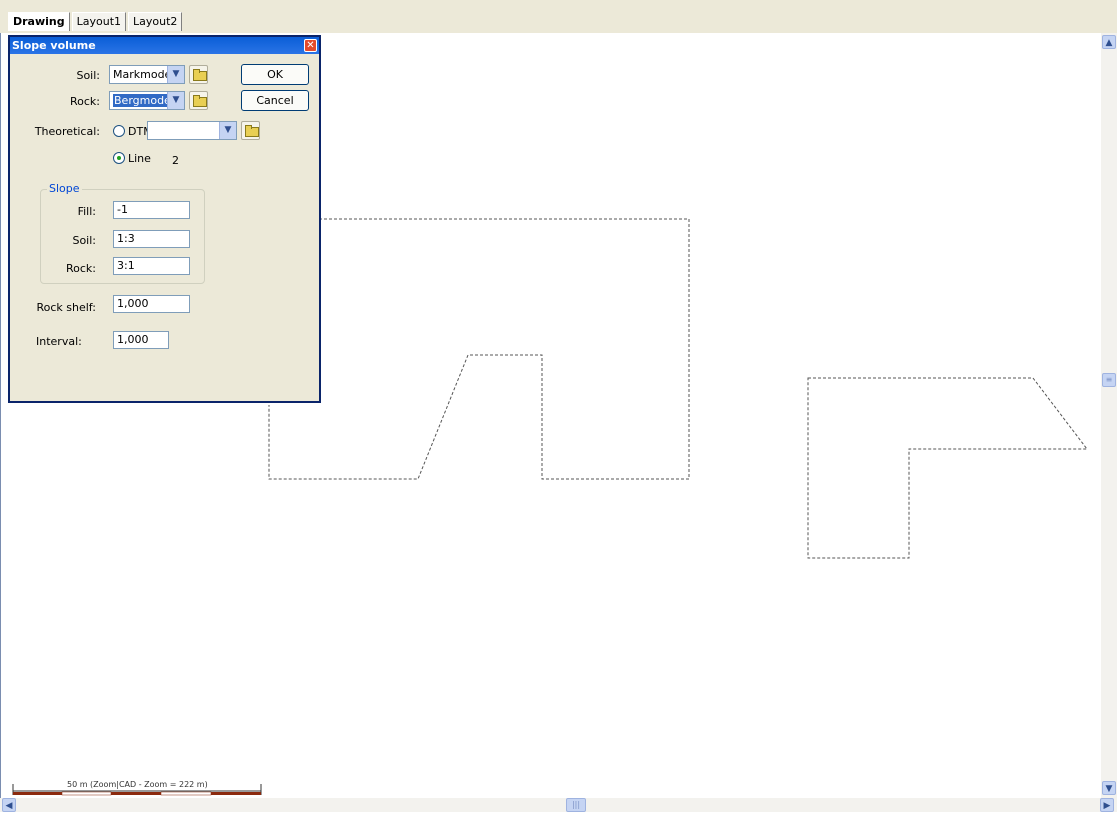 This screenshot has height=813, width=1117. What do you see at coordinates (139, 158) in the screenshot?
I see `line-radio-label: Line` at bounding box center [139, 158].